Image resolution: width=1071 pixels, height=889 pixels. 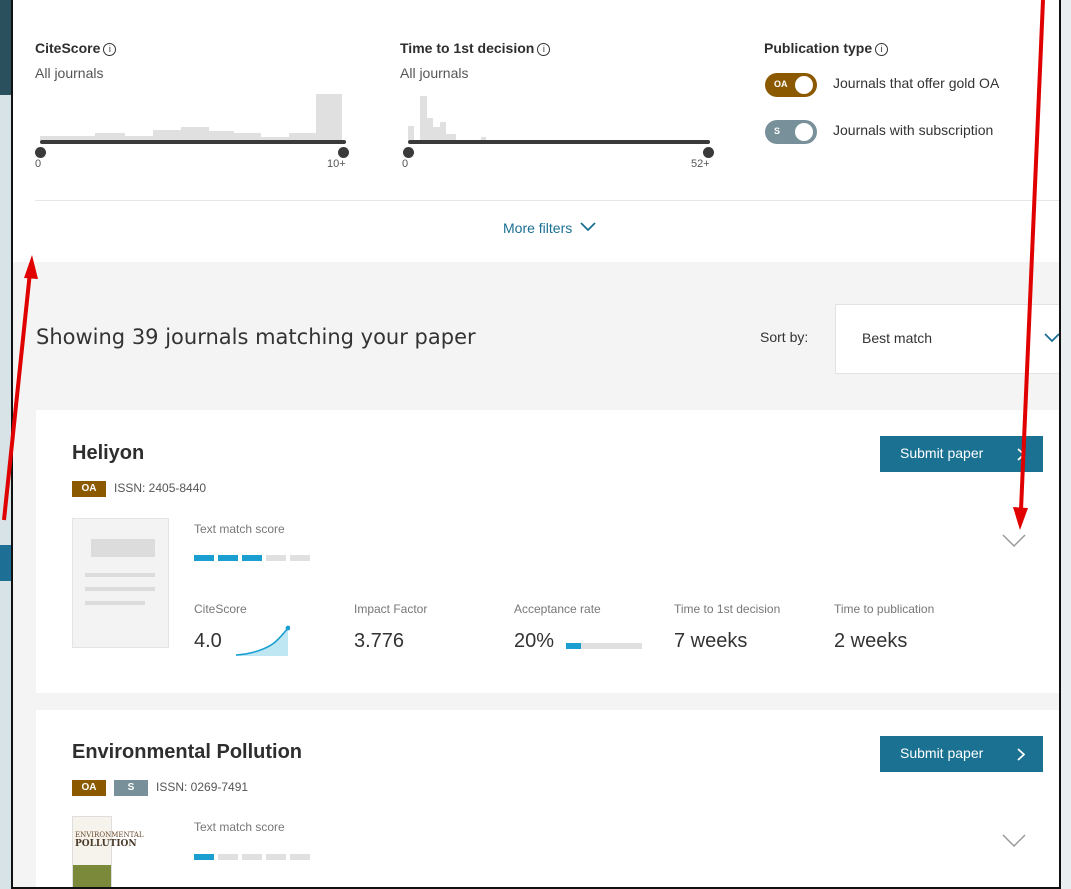 What do you see at coordinates (884, 609) in the screenshot?
I see `time-to-publication-label: Time to publication` at bounding box center [884, 609].